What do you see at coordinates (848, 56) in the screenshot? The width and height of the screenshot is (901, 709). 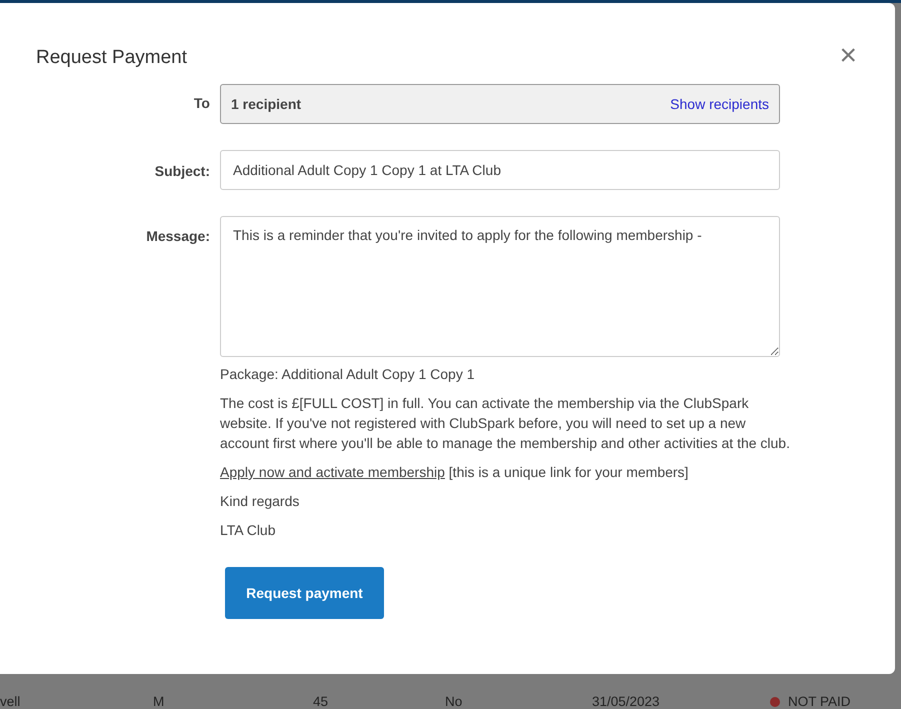 I see `close-button: ×` at bounding box center [848, 56].